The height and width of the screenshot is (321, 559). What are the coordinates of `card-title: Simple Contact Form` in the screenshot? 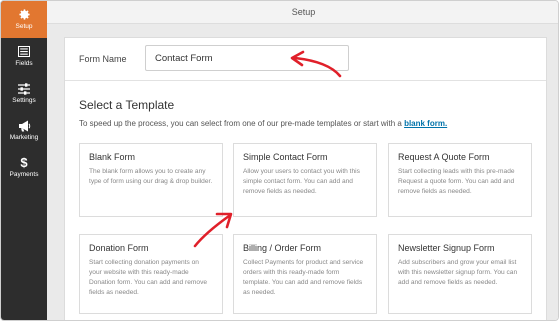 It's located at (285, 157).